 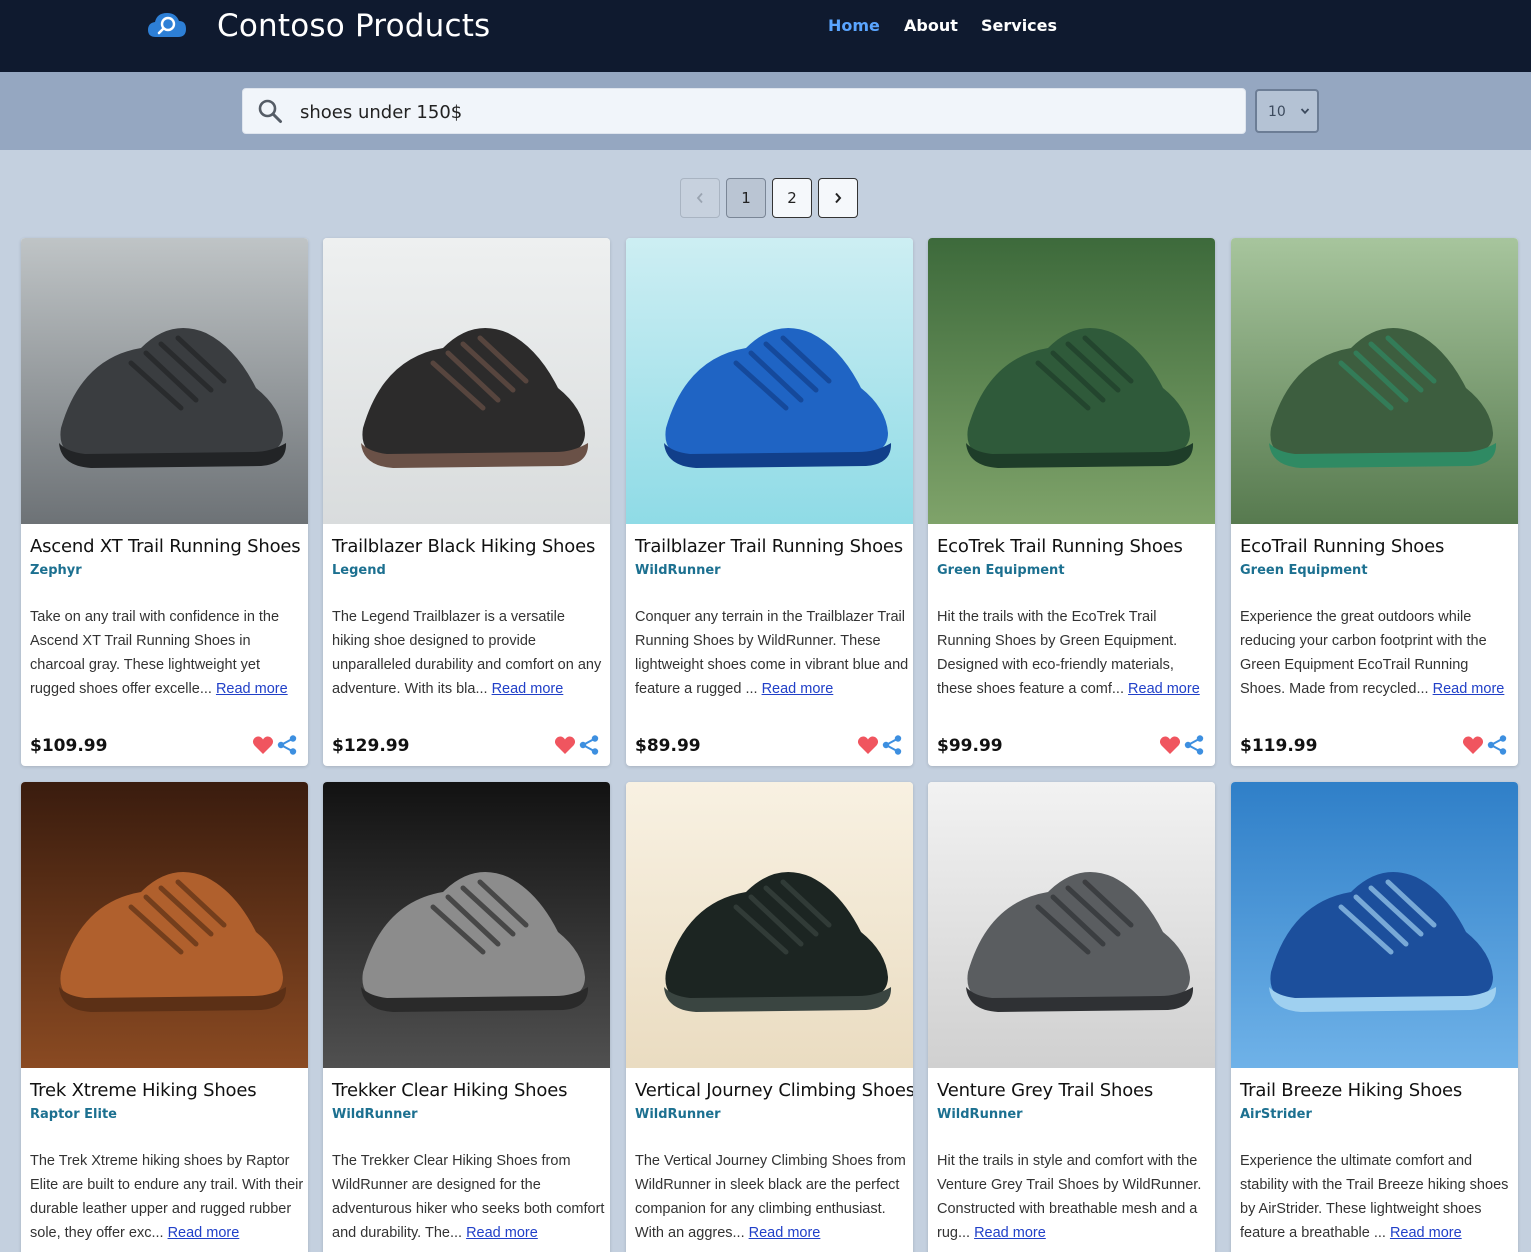 I want to click on nav-services: Services, so click(x=1019, y=25).